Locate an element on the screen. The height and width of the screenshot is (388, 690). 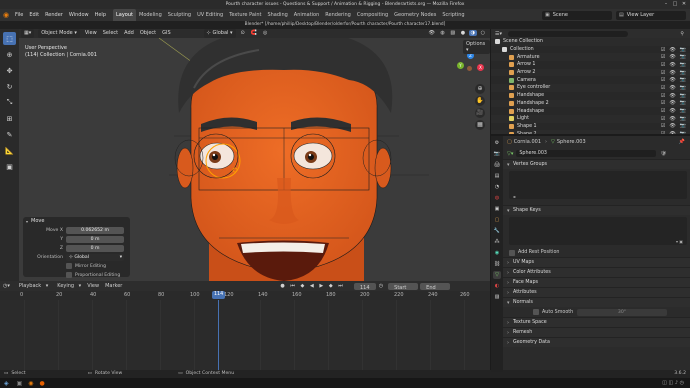
next-key-icon: ◆ is located at coordinates (331, 286).